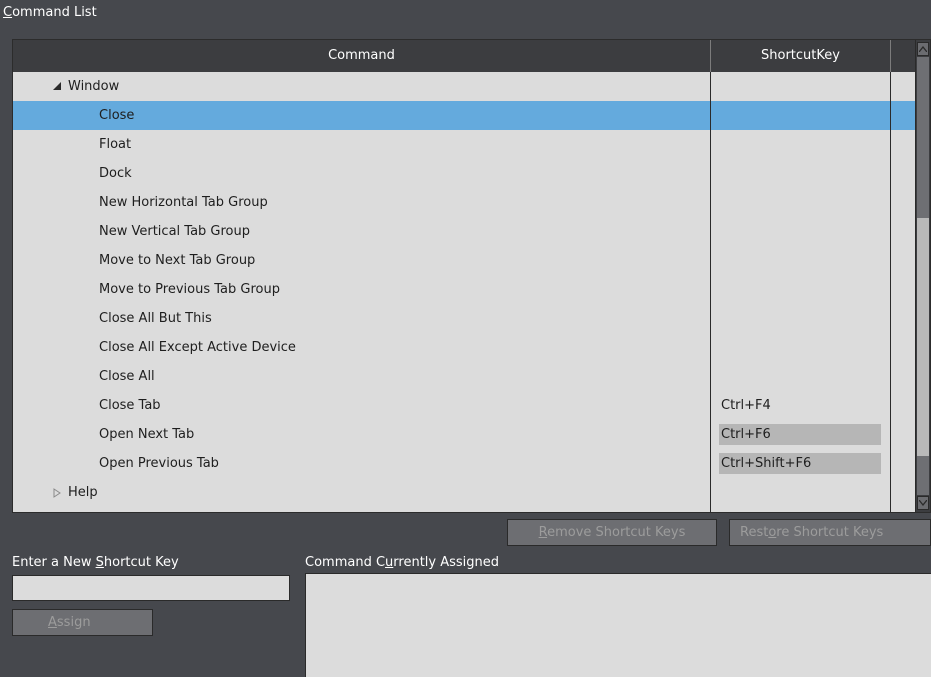 The width and height of the screenshot is (931, 677). I want to click on column-header-spacer, so click(903, 56).